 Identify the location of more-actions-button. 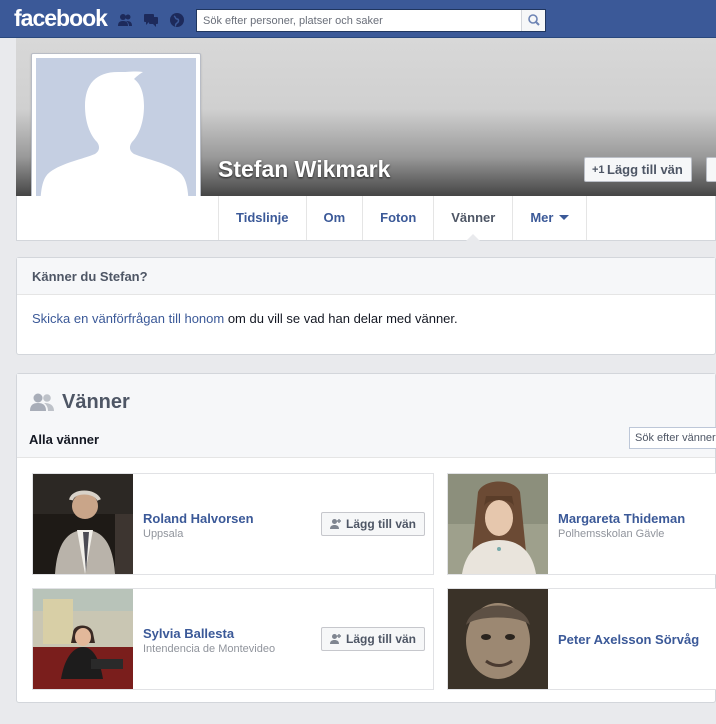
(711, 169).